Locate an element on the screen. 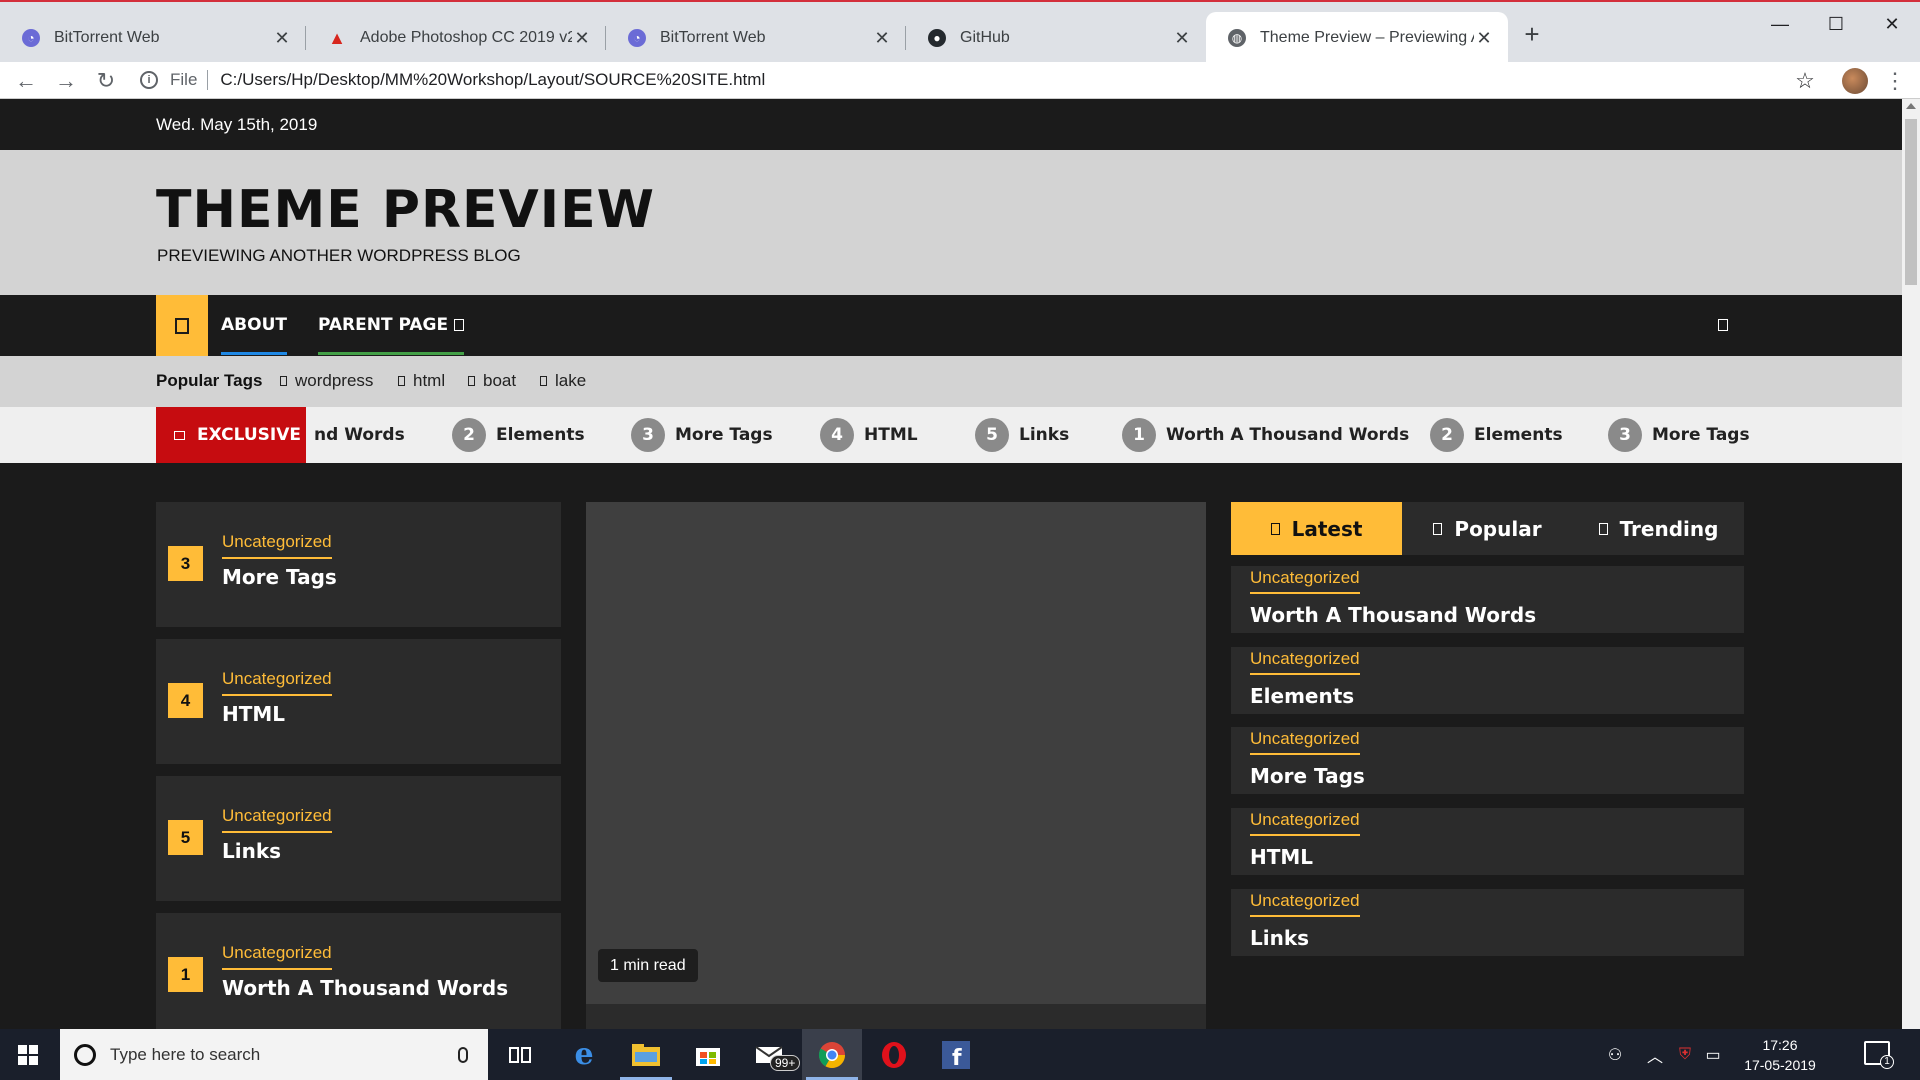 Image resolution: width=1920 pixels, height=1080 pixels. system-clock: 17:26 17-05-2019 is located at coordinates (1780, 1055).